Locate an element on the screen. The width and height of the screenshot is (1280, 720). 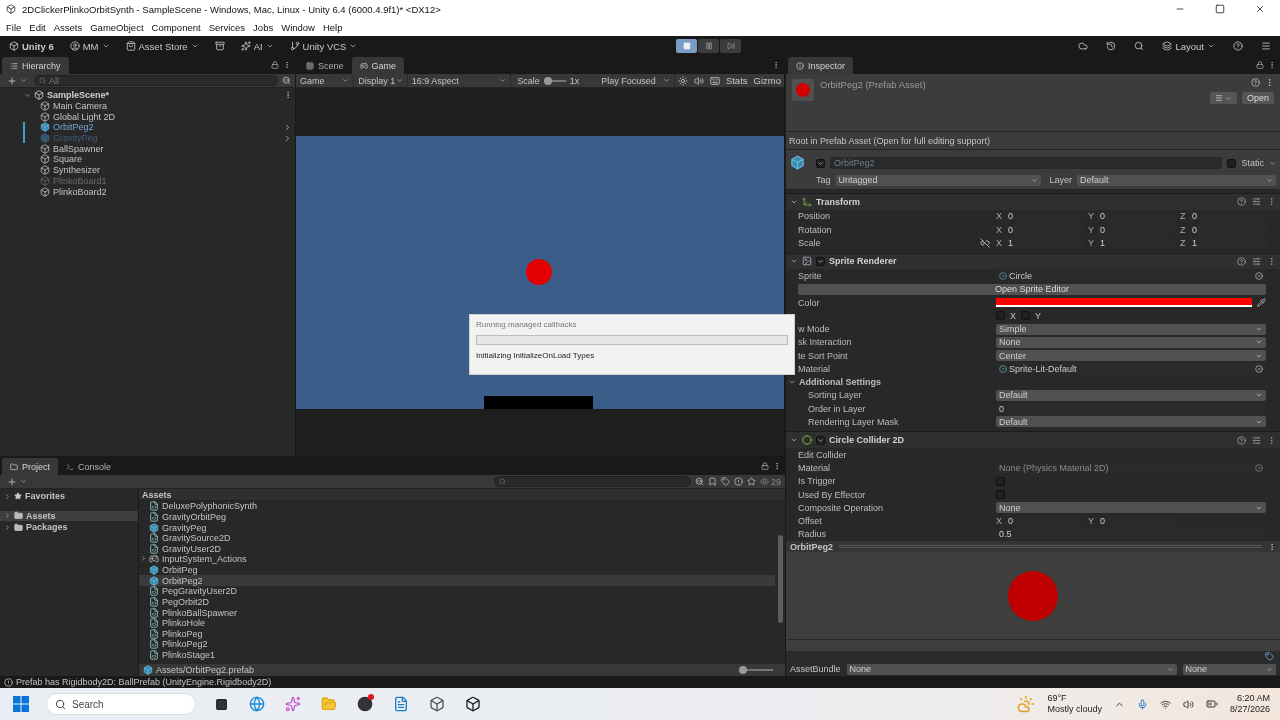
play-mode-dropdown: Play Focused is located at coordinates (636, 80).